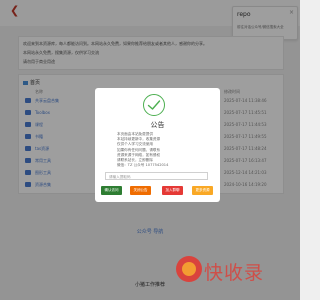  Describe the element at coordinates (189, 269) in the screenshot. I see `watermark-logo-icon` at that location.